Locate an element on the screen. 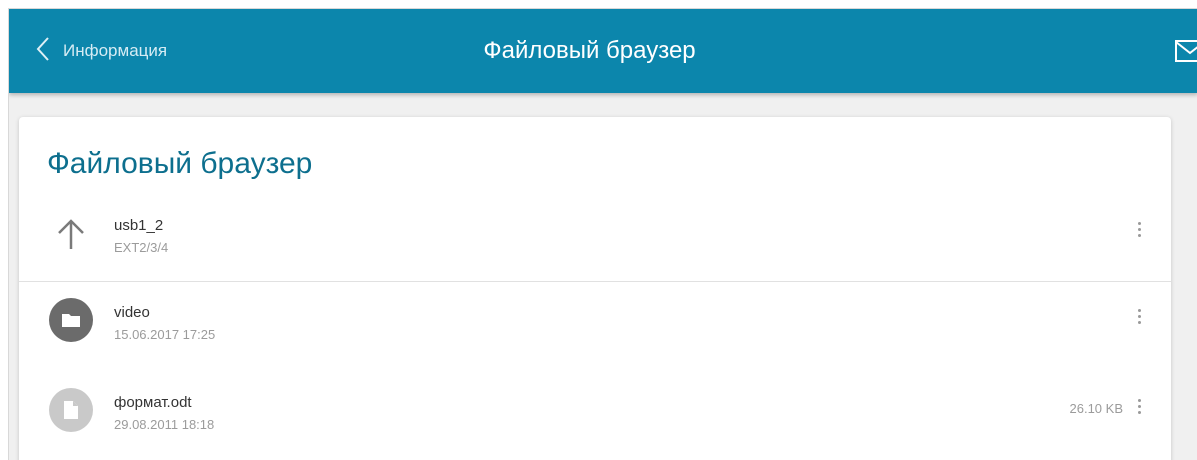 The height and width of the screenshot is (460, 1197). arrow-up-icon is located at coordinates (71, 233).